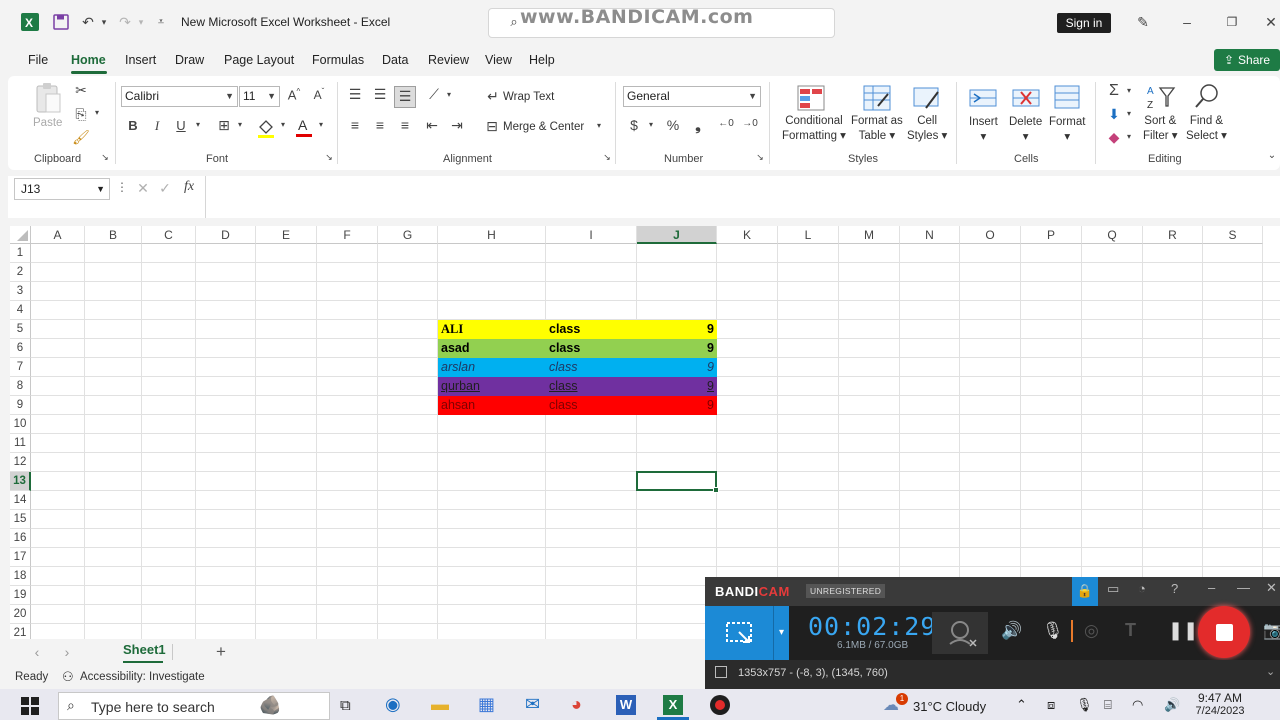 The width and height of the screenshot is (1280, 720). What do you see at coordinates (1187, 22) in the screenshot?
I see `minimize-icon: –` at bounding box center [1187, 22].